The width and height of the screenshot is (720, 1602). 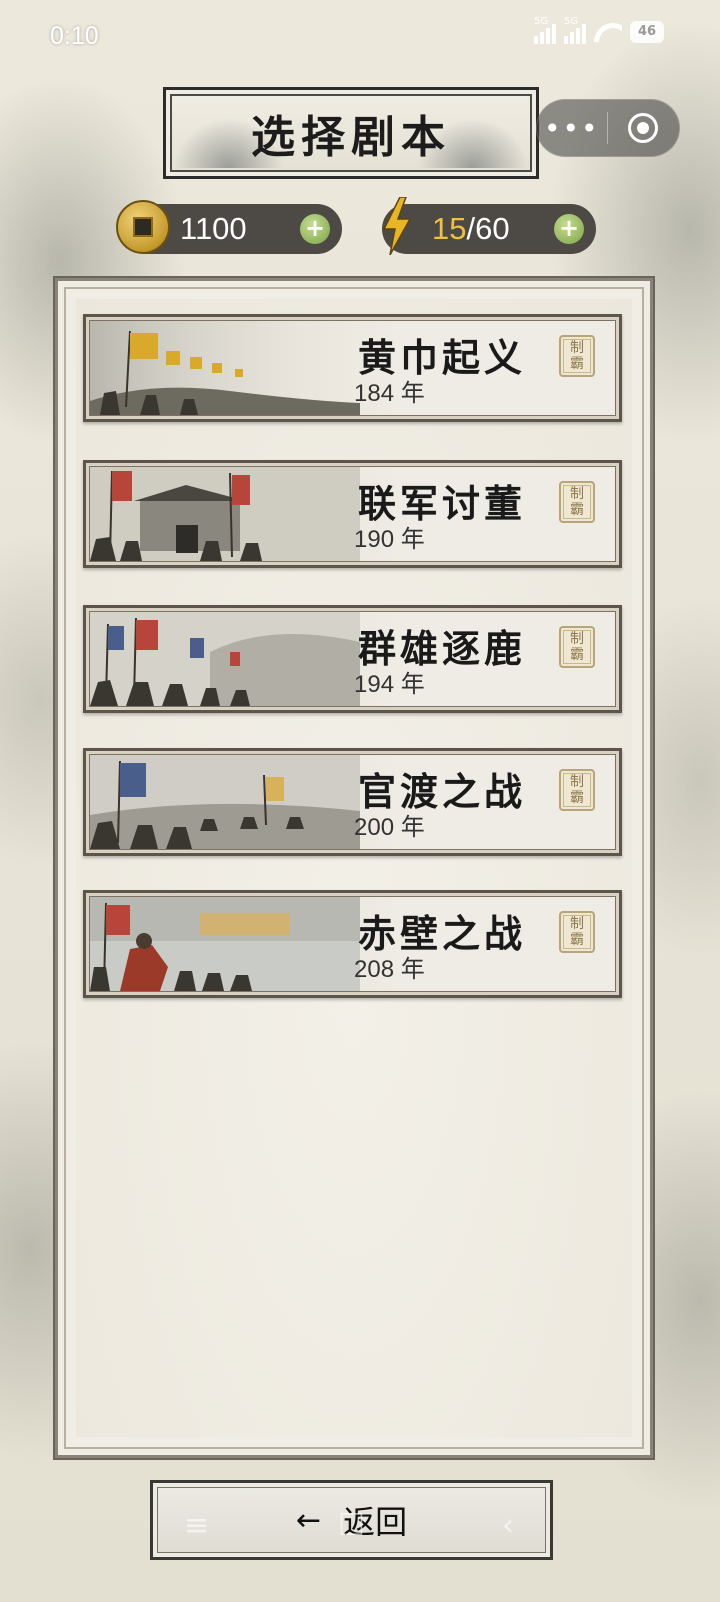 I want to click on energy-value: 15/60, so click(x=471, y=228).